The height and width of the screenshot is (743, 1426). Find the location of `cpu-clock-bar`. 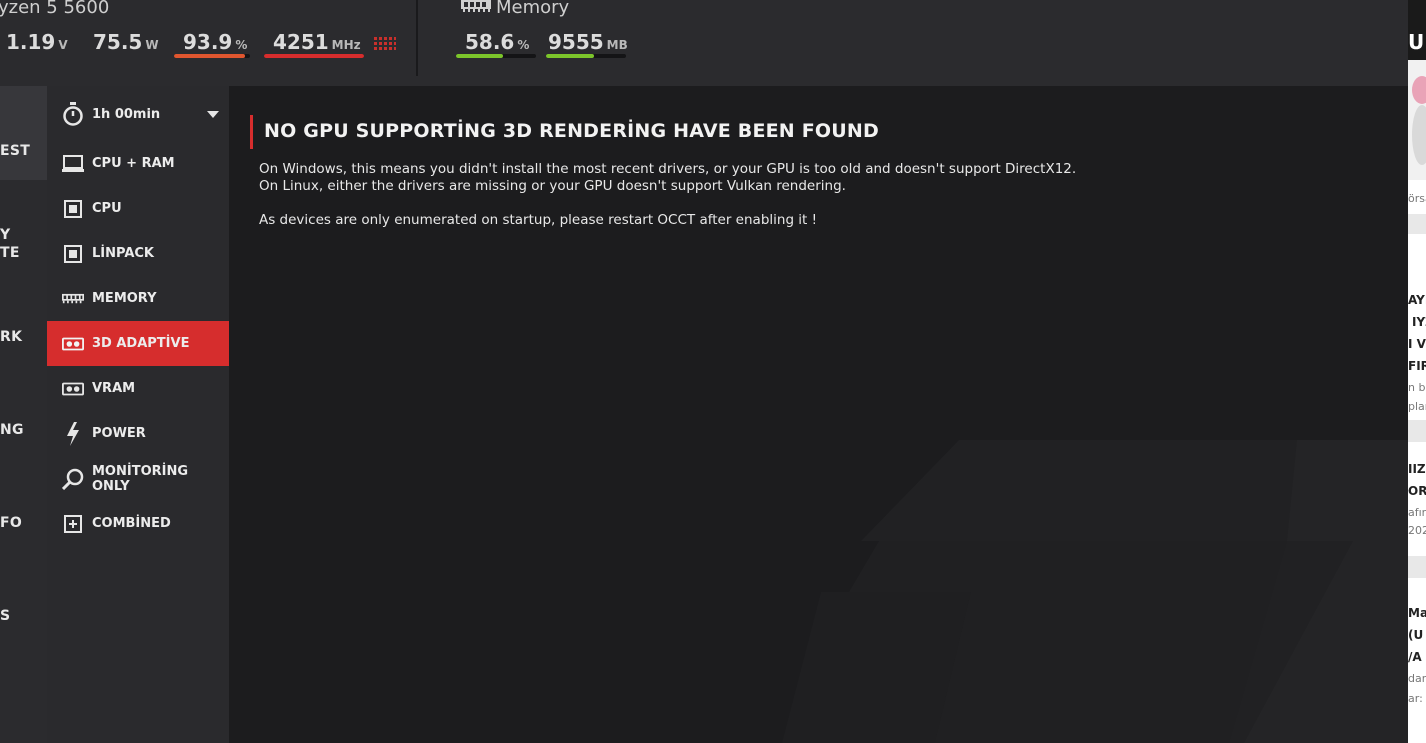

cpu-clock-bar is located at coordinates (314, 56).